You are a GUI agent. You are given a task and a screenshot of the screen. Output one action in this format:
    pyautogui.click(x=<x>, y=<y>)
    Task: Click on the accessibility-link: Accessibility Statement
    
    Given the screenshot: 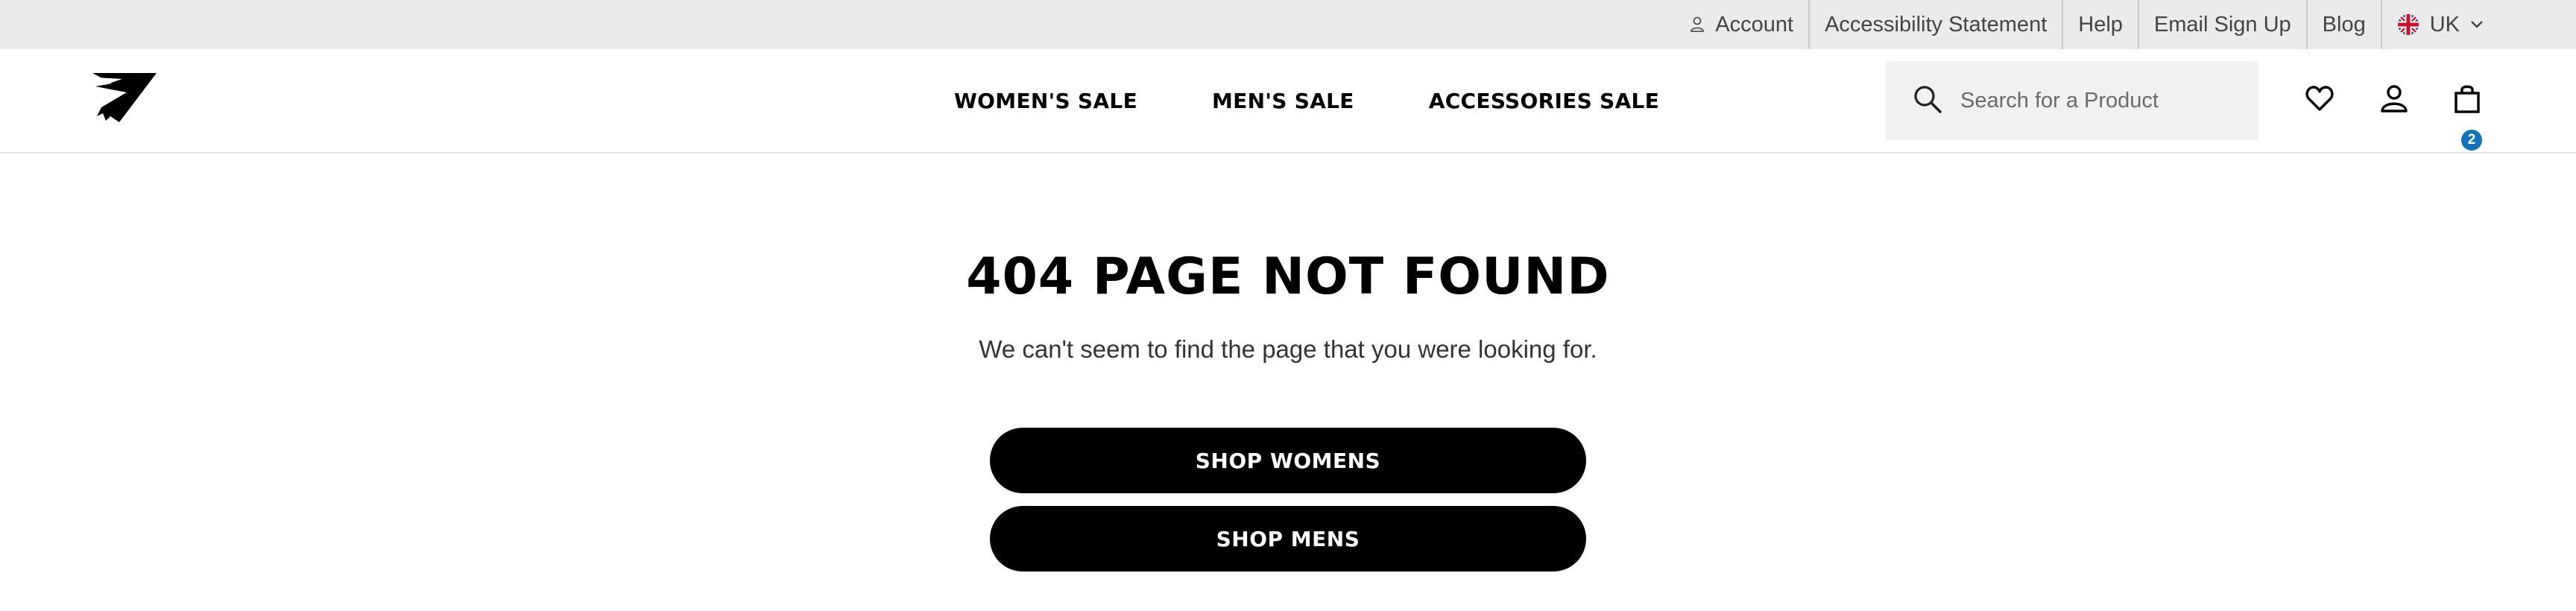 What is the action you would take?
    pyautogui.click(x=1935, y=24)
    